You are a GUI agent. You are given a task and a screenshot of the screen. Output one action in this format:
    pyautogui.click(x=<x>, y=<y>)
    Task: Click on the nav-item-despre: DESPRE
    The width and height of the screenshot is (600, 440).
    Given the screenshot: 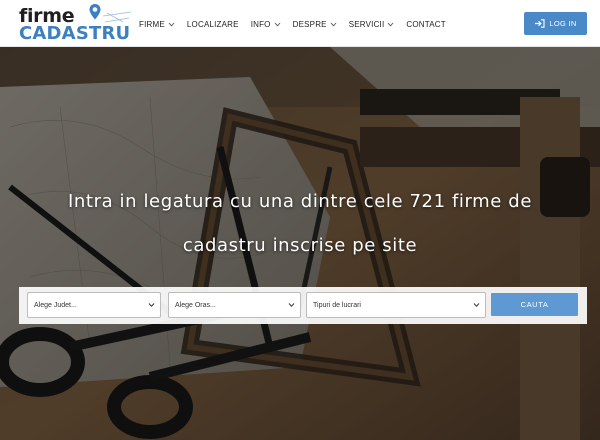 What is the action you would take?
    pyautogui.click(x=315, y=24)
    